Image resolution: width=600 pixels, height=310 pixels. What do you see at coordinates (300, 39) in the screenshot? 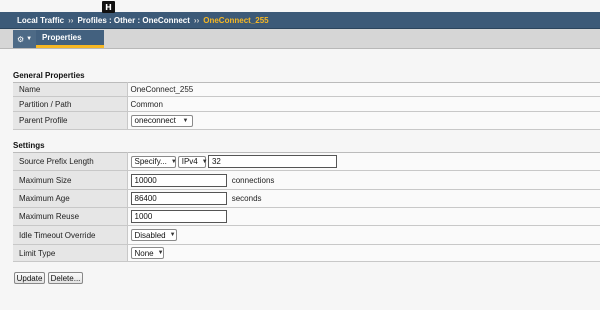
I see `tab-strip: ⚙ ▼ Properties` at bounding box center [300, 39].